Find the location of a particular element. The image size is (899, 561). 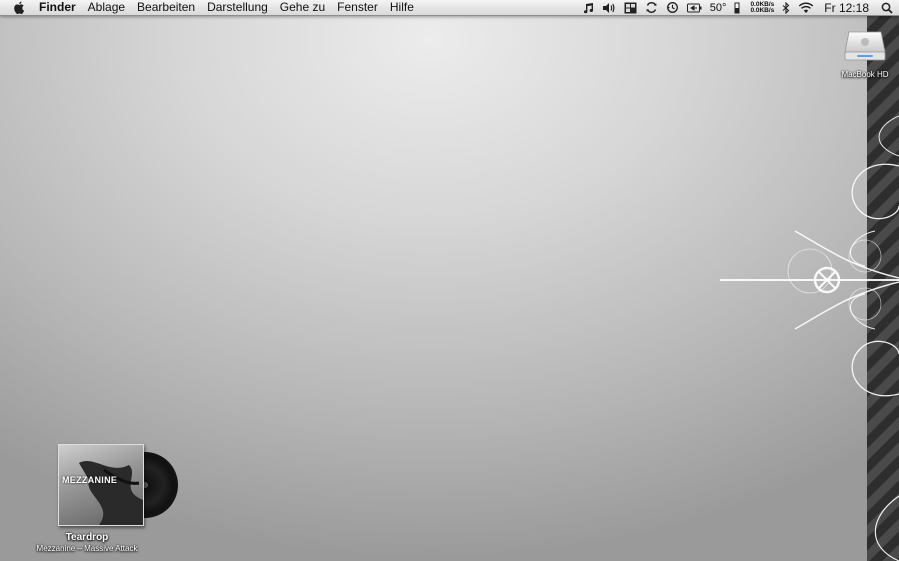

album-cover-art is located at coordinates (111, 493).